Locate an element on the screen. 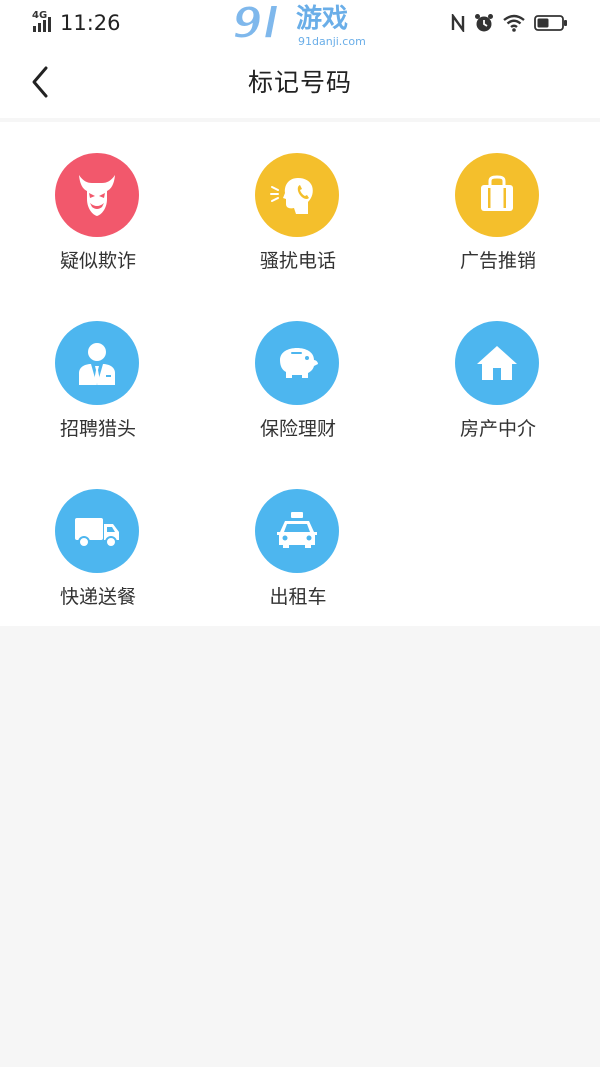  watermark-logo: 9l 游戏 91danji.com is located at coordinates (301, 26).